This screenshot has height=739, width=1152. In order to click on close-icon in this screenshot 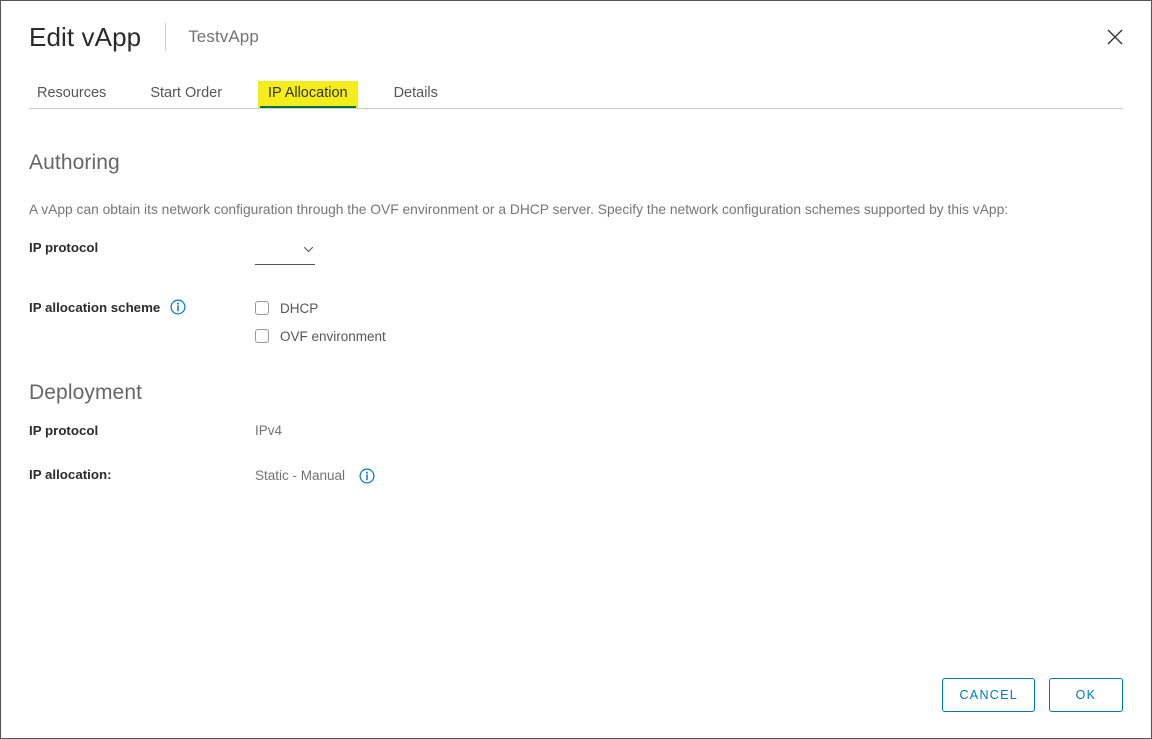, I will do `click(1115, 37)`.